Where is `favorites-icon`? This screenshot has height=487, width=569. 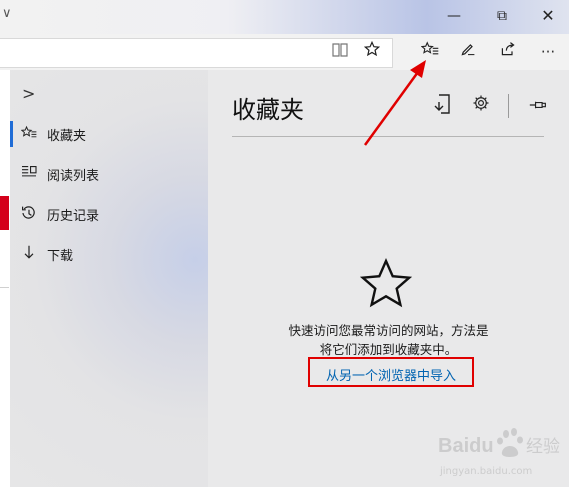 favorites-icon is located at coordinates (29, 134).